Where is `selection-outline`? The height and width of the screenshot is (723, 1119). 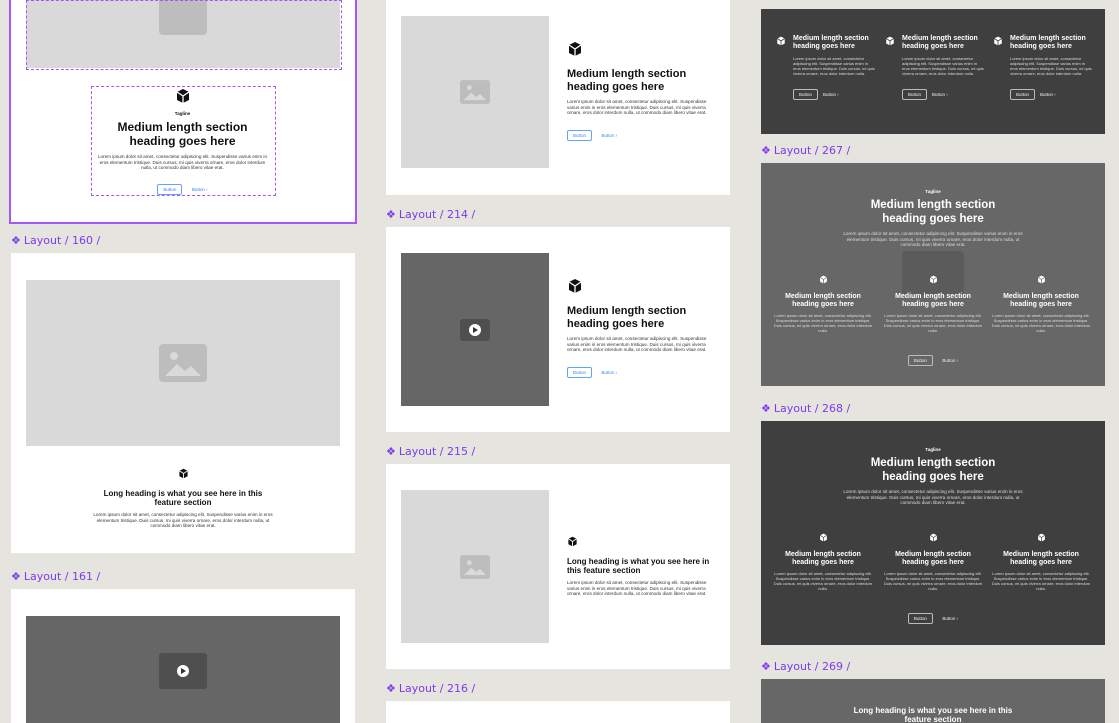 selection-outline is located at coordinates (183, 112).